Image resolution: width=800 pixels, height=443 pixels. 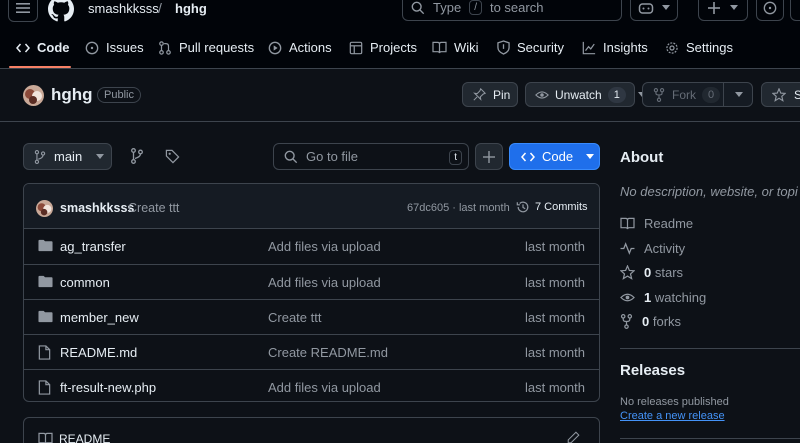 I want to click on file-row: member_new Create ttt last month, so click(x=311, y=316).